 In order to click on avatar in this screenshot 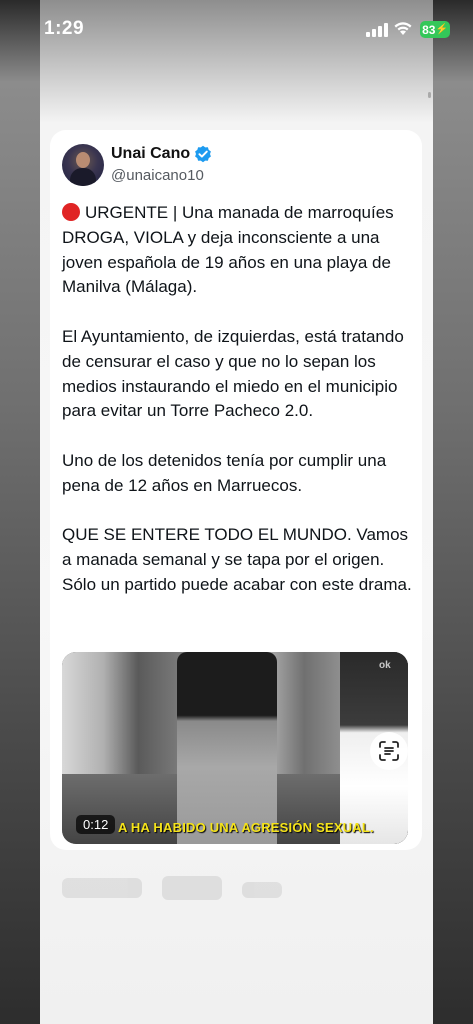, I will do `click(83, 165)`.